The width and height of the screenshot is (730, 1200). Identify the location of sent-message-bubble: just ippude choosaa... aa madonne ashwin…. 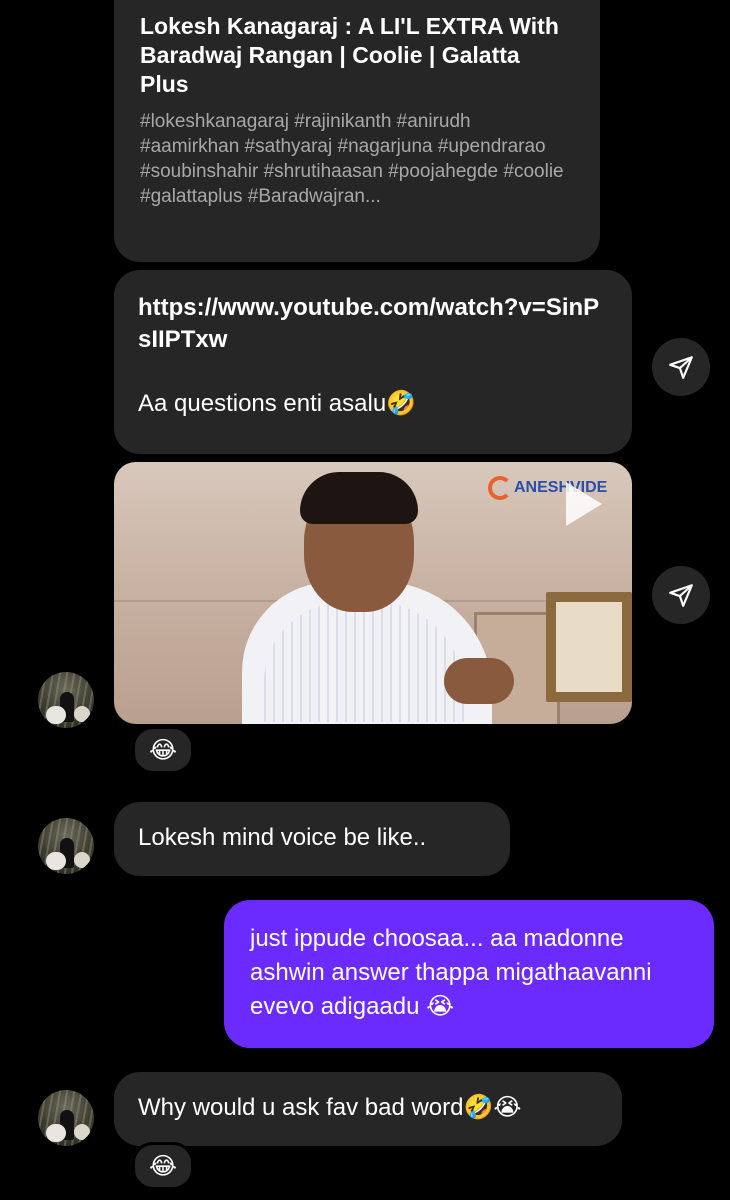
(469, 974).